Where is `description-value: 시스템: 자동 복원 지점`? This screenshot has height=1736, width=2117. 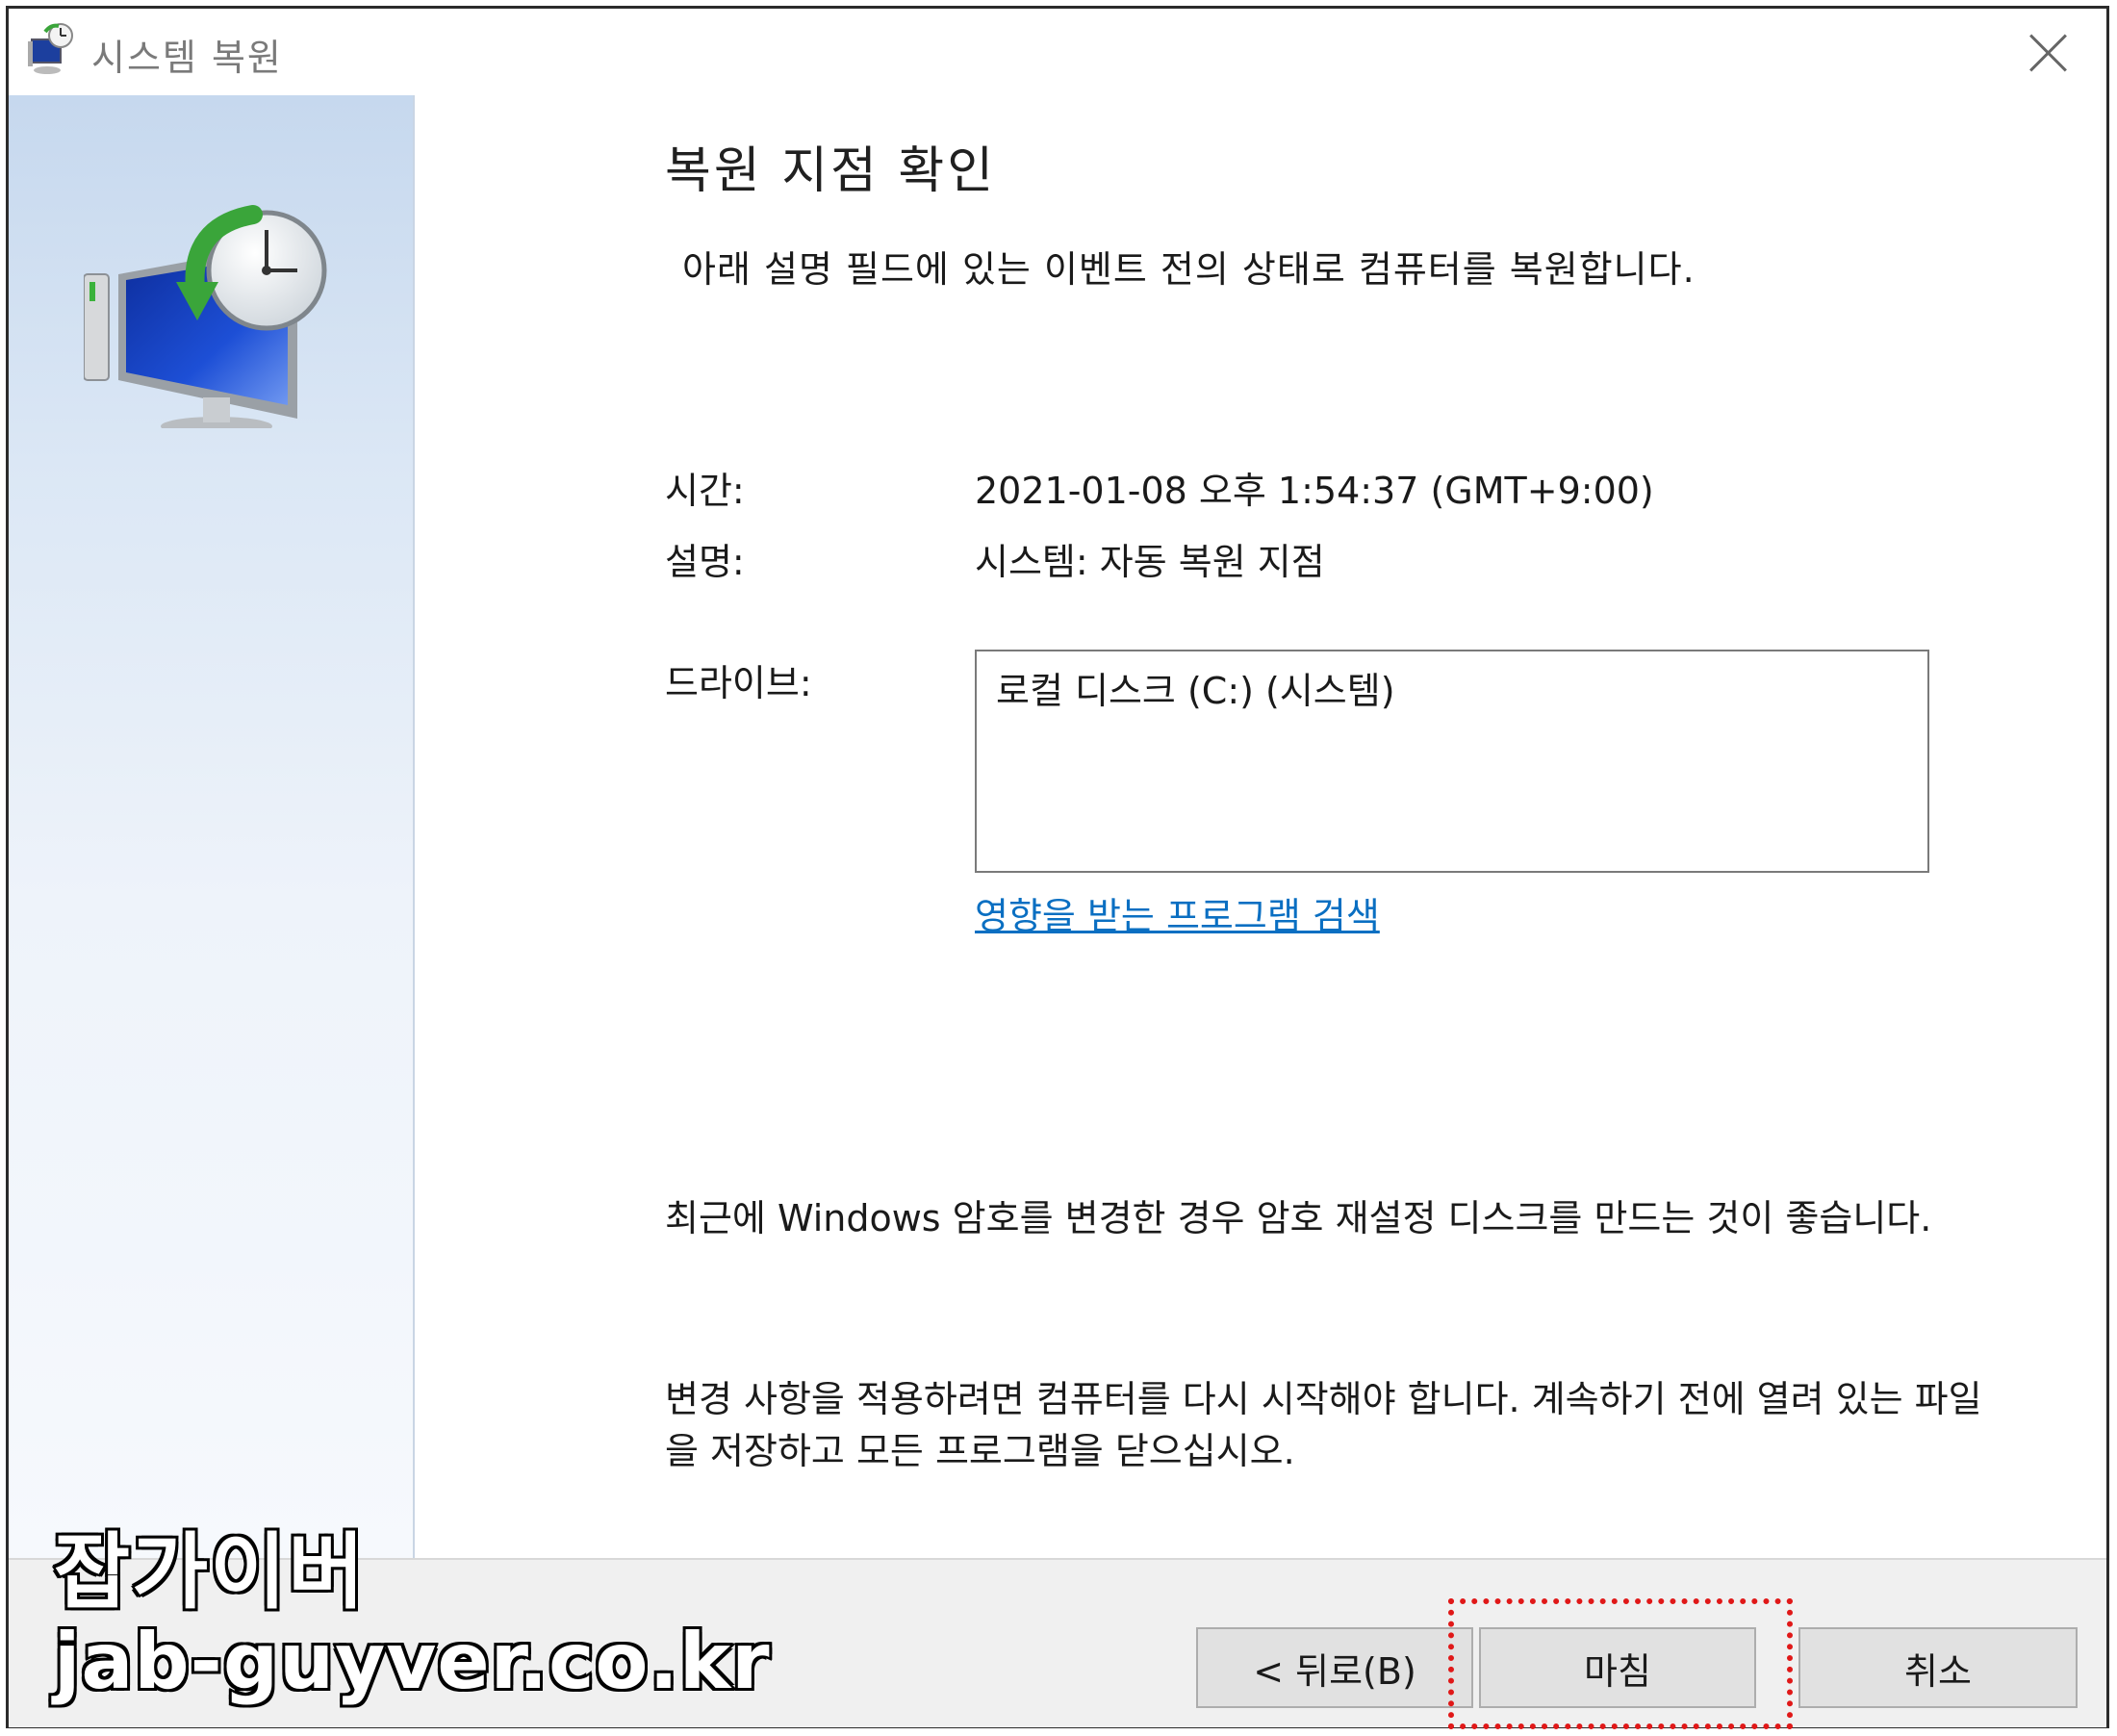 description-value: 시스템: 자동 복원 지점 is located at coordinates (1150, 562).